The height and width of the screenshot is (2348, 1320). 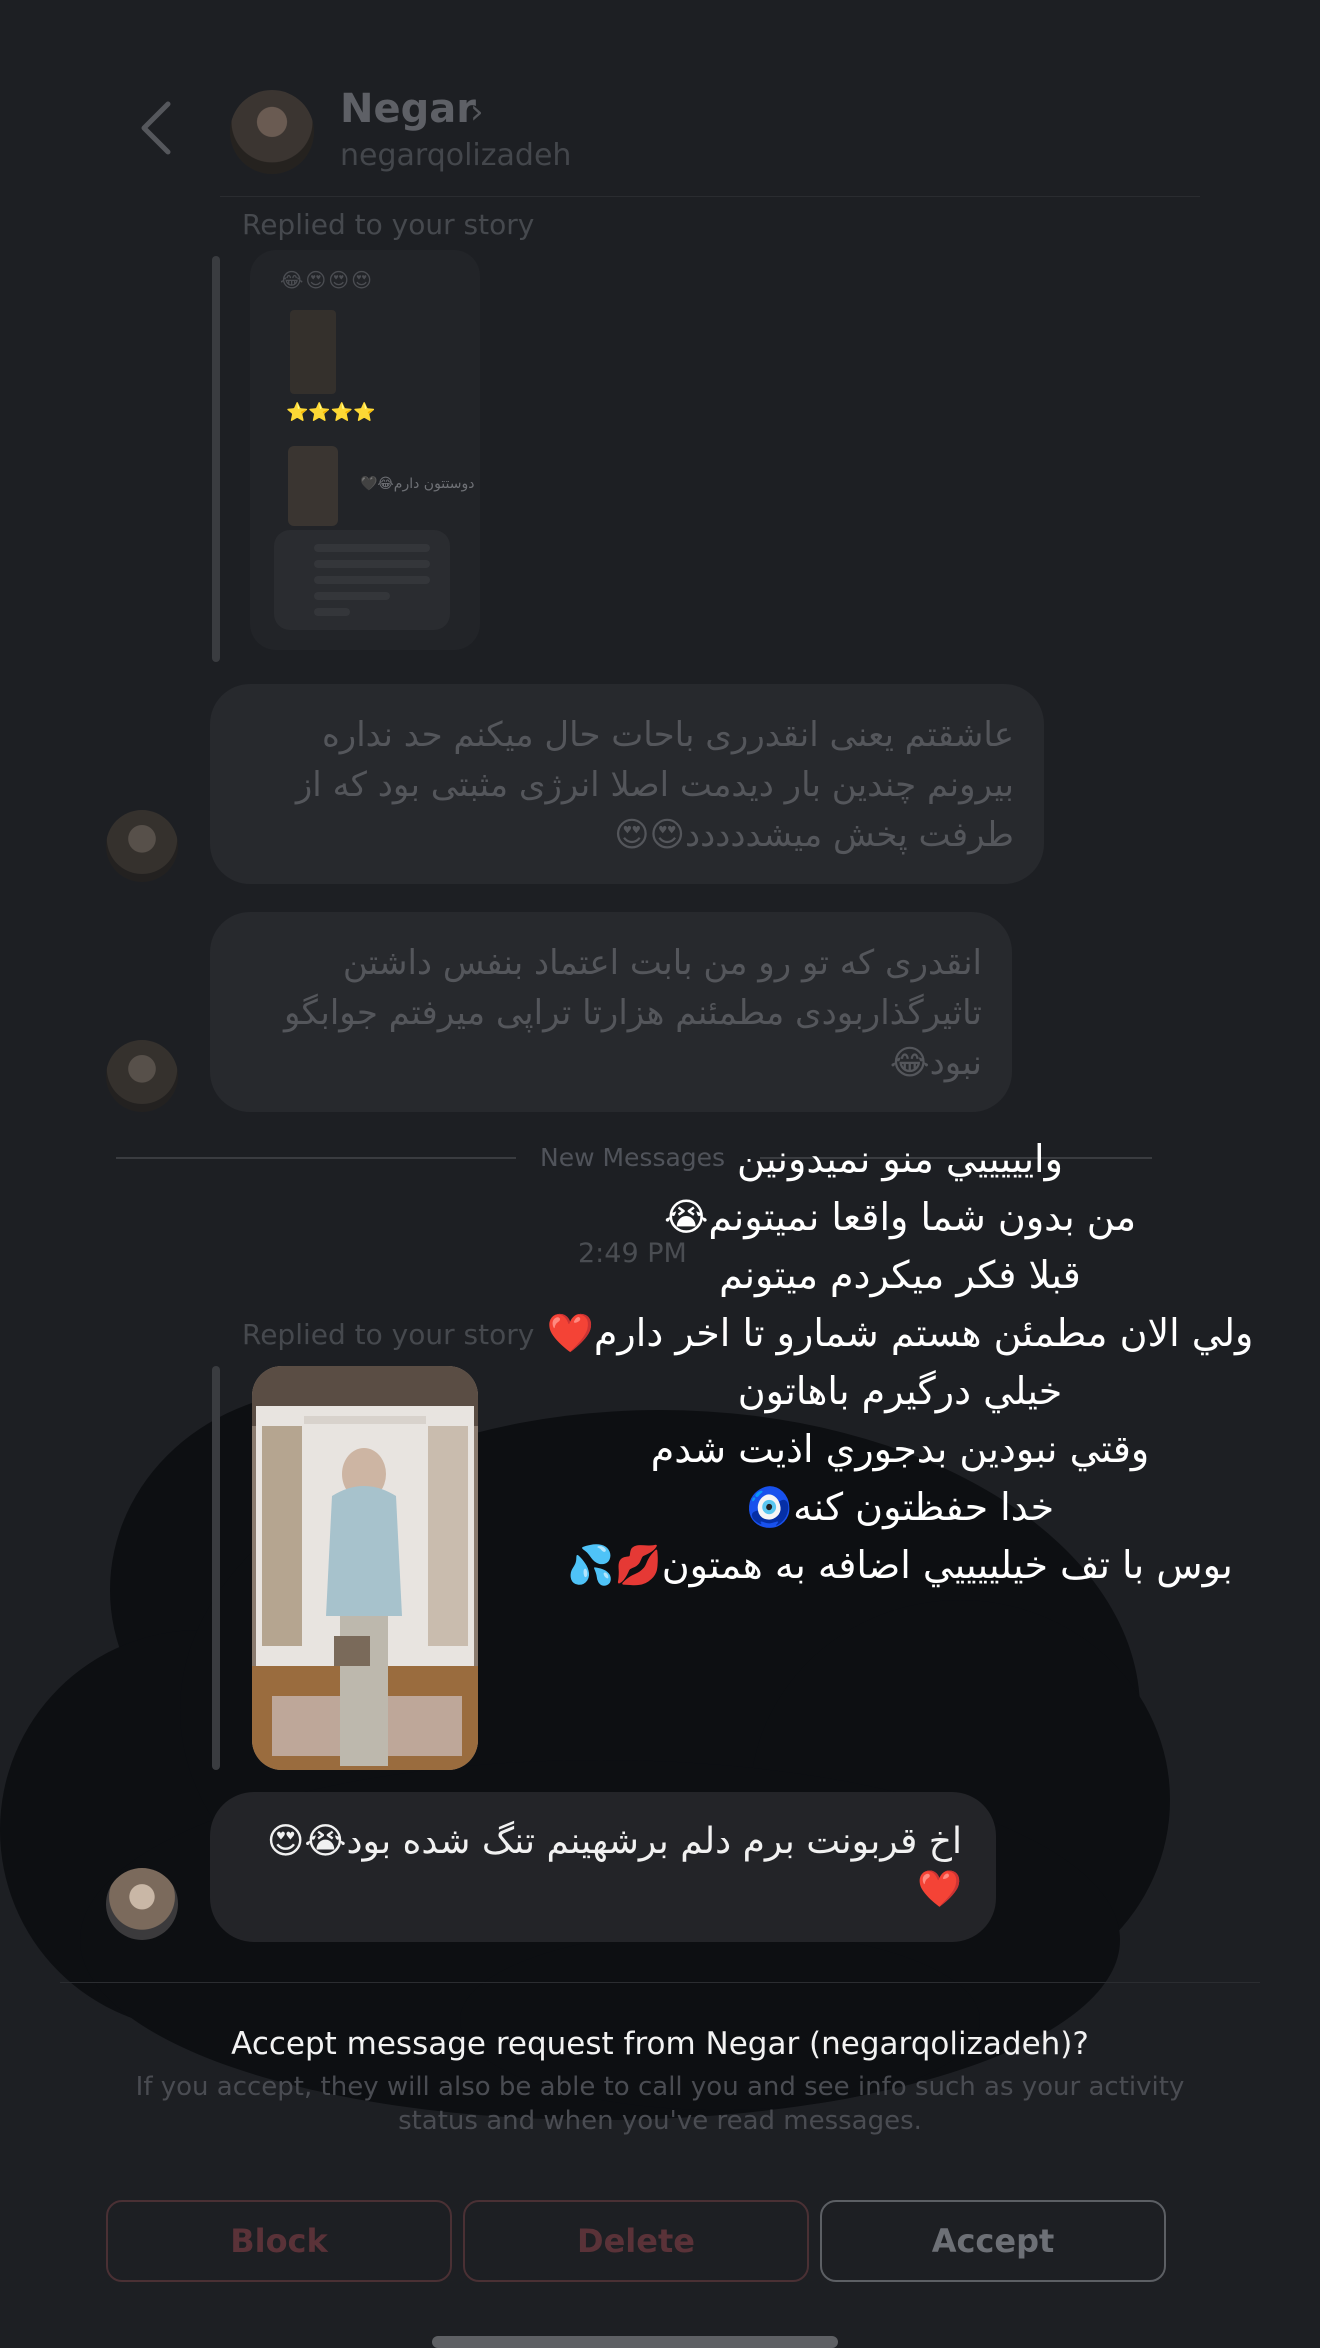 I want to click on overlay-line: خدا حفظتون كنه🧿, so click(x=900, y=1507).